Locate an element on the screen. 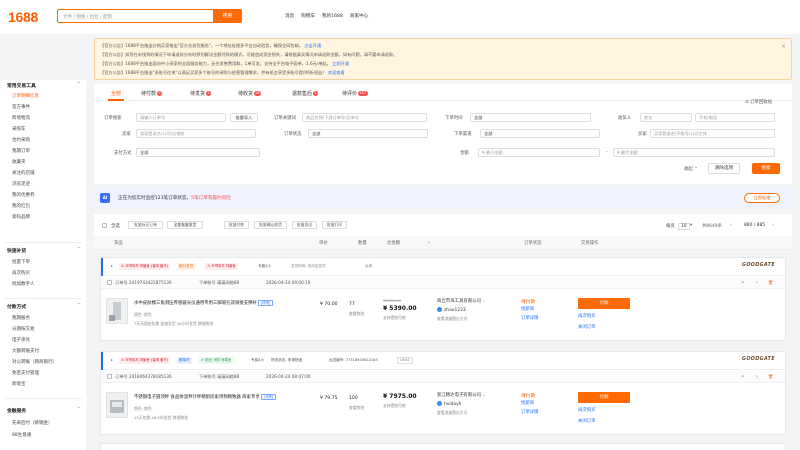 This screenshot has width=800, height=450. sidebar-item: 分期按交易 is located at coordinates (23, 329).